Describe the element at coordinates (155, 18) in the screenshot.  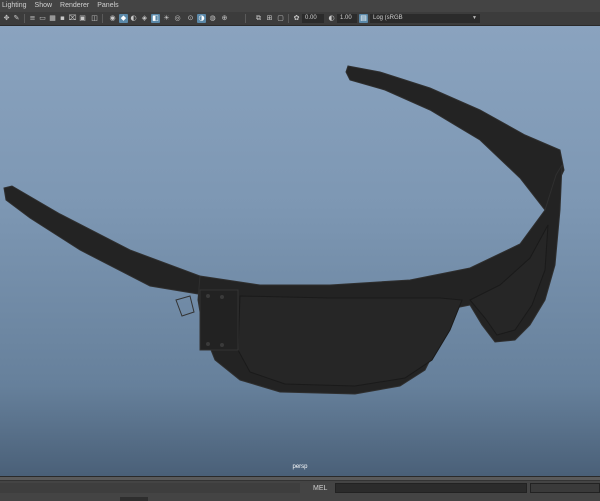
I see `shadows-icon: ◧` at that location.